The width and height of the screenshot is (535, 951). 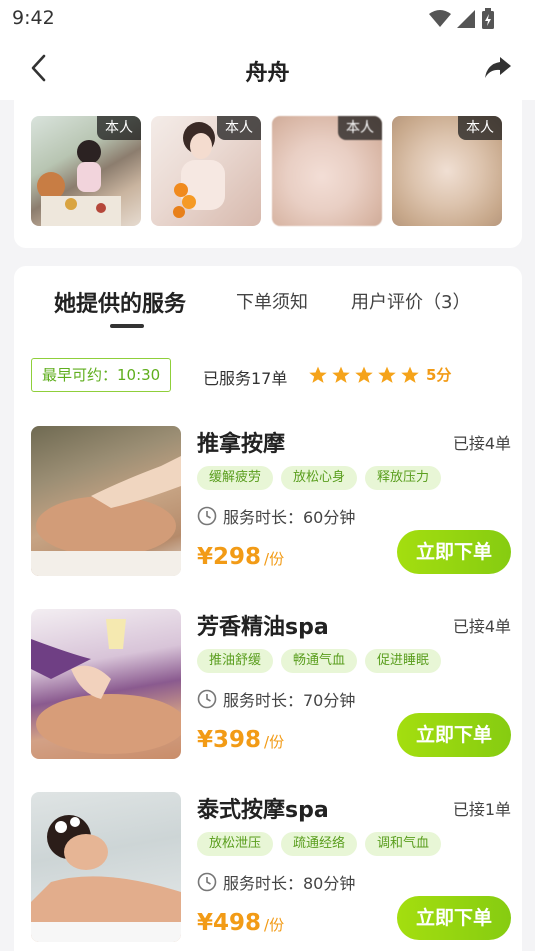 What do you see at coordinates (229, 923) in the screenshot?
I see `price-value: ¥498` at bounding box center [229, 923].